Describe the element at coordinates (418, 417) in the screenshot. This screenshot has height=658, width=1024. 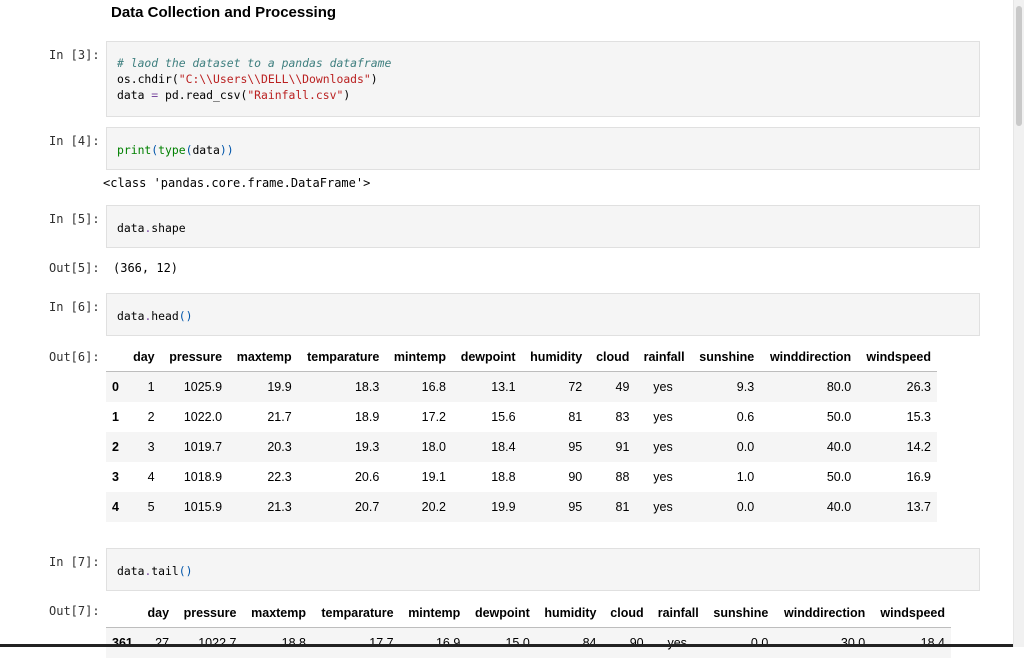
I see `table-cell: 17.2` at that location.